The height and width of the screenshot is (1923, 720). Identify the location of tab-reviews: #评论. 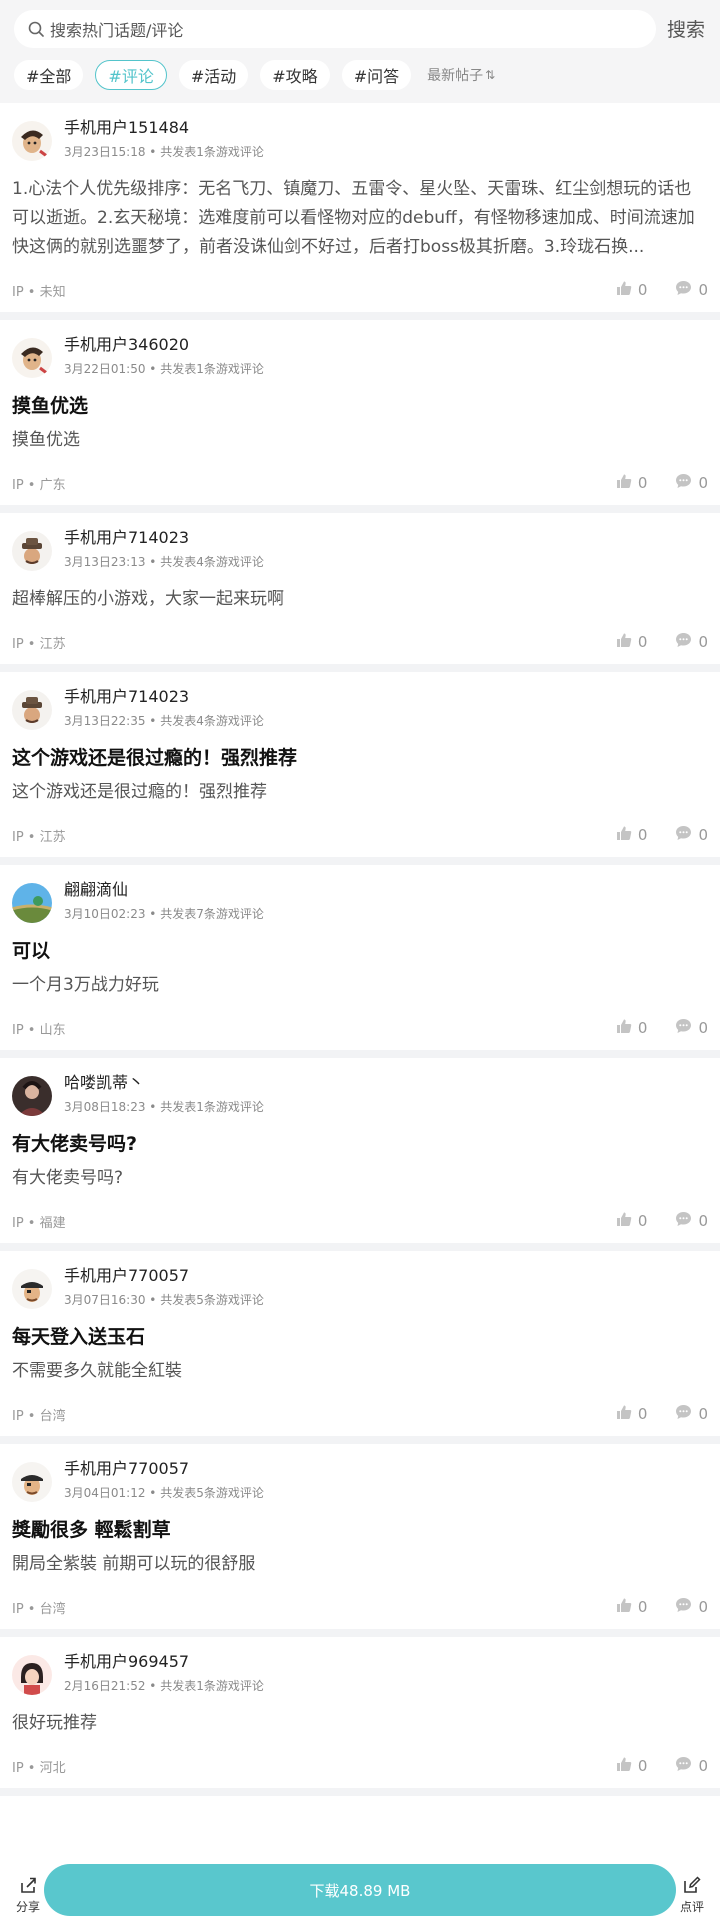
(131, 75).